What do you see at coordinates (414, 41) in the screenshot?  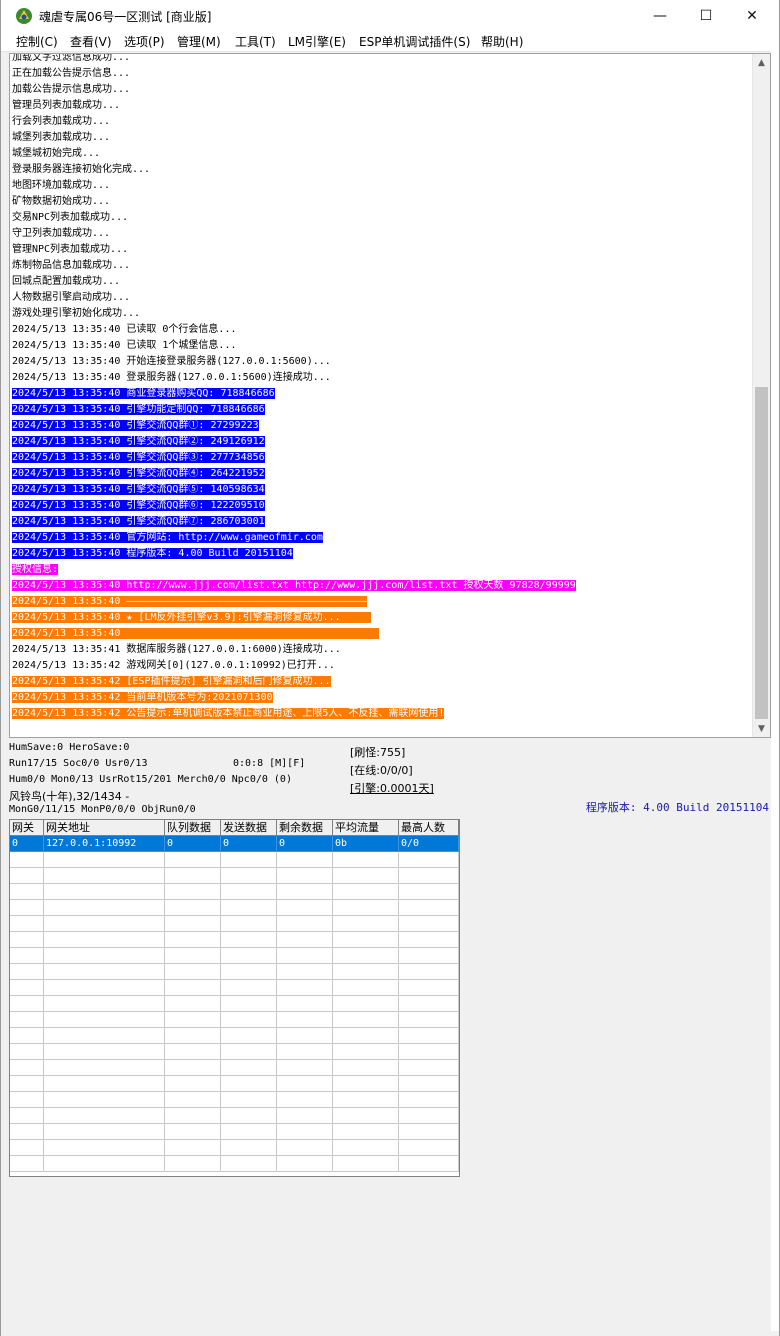 I see `menu-esp-plugin: ESP单机调试插件(S)` at bounding box center [414, 41].